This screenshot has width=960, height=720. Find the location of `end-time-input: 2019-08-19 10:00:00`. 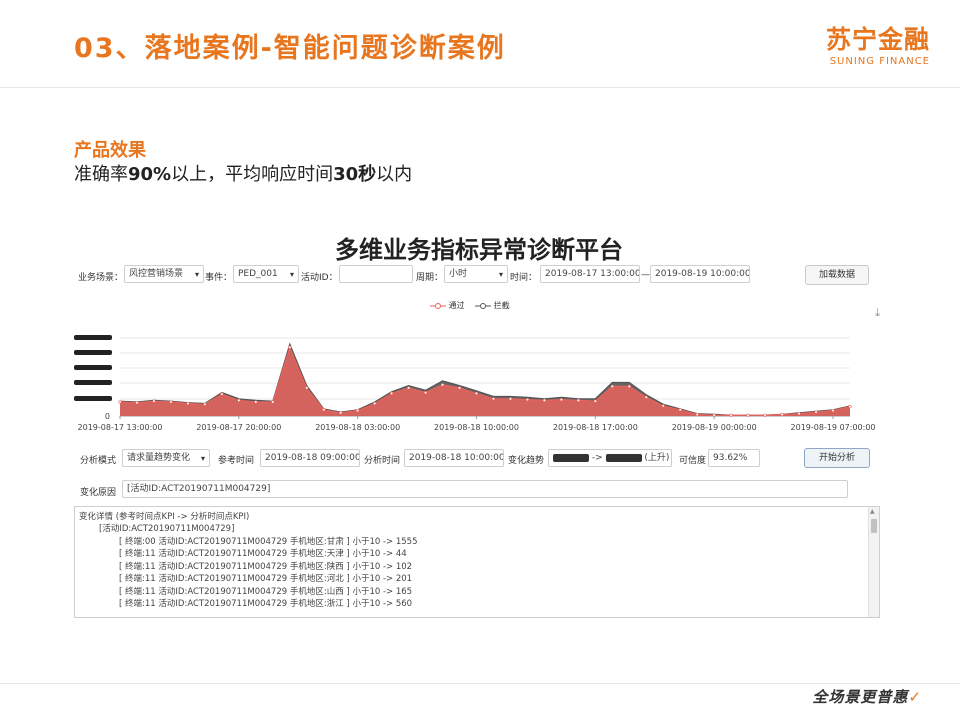

end-time-input: 2019-08-19 10:00:00 is located at coordinates (700, 274).